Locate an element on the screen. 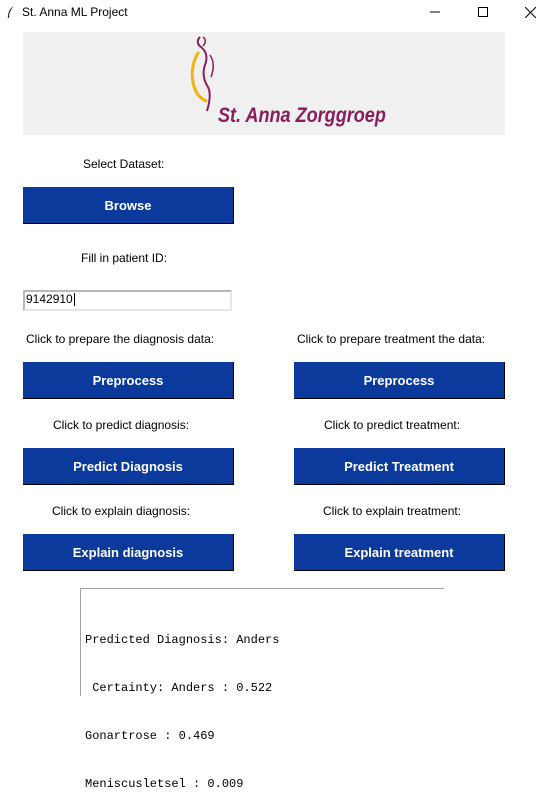  logo-text: St. Anna Zorggroep is located at coordinates (302, 115).